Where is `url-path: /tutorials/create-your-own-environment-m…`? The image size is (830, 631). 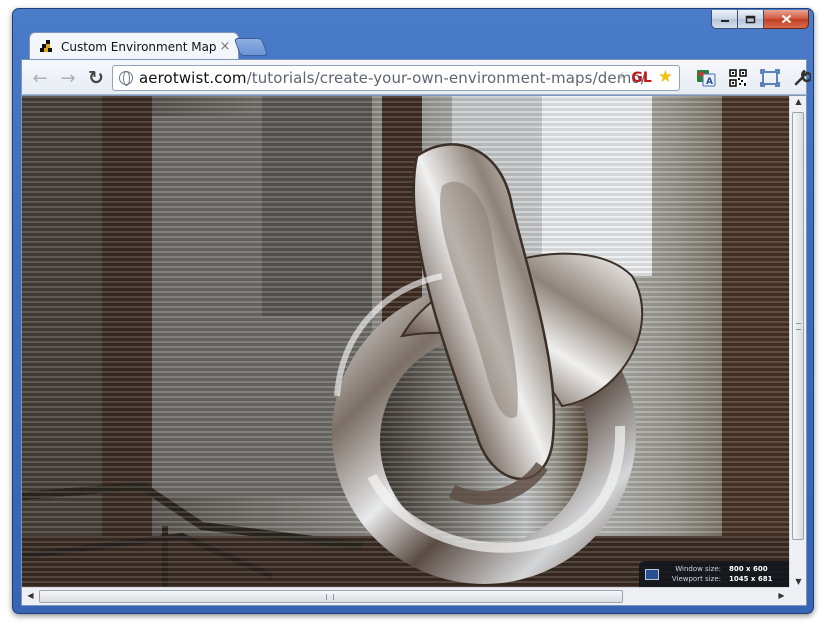 url-path: /tutorials/create-your-own-environment-m… is located at coordinates (446, 78).